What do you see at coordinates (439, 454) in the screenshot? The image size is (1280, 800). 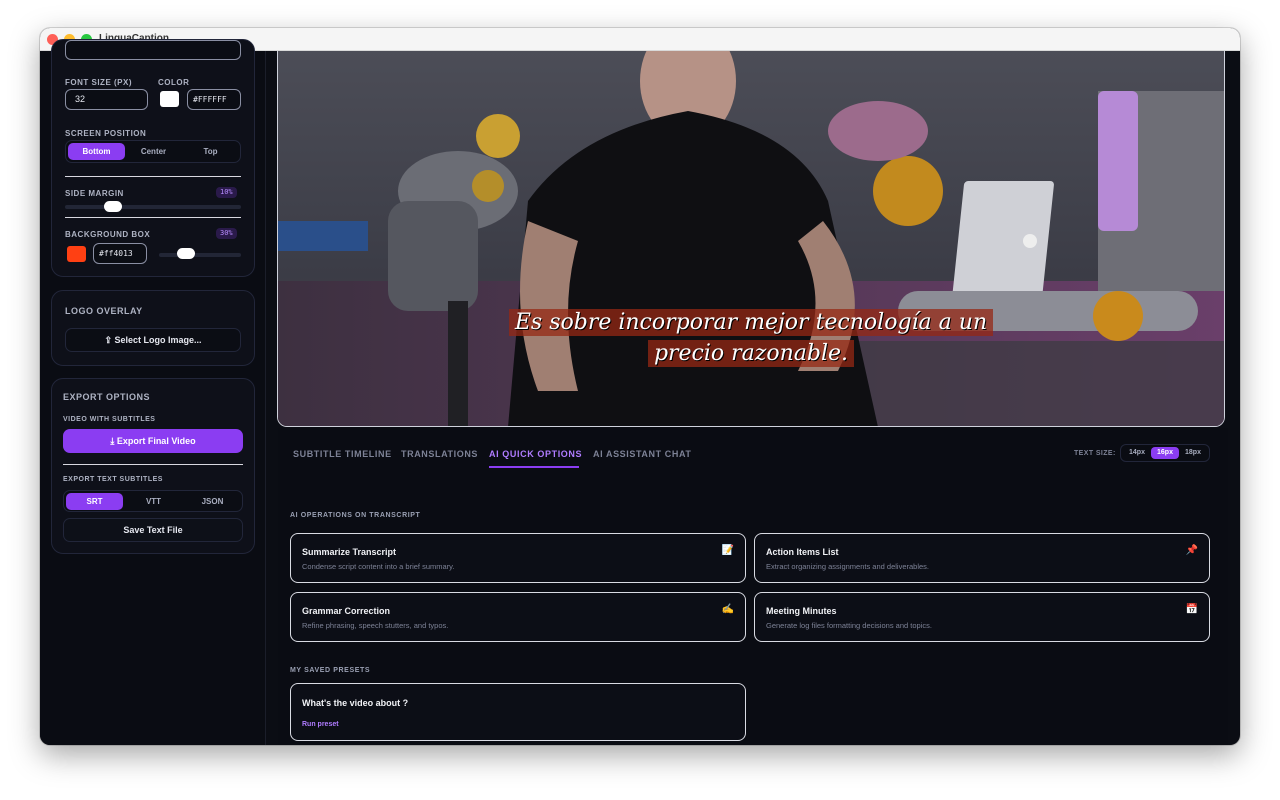 I see `tab-translations: TRANSLATIONS` at bounding box center [439, 454].